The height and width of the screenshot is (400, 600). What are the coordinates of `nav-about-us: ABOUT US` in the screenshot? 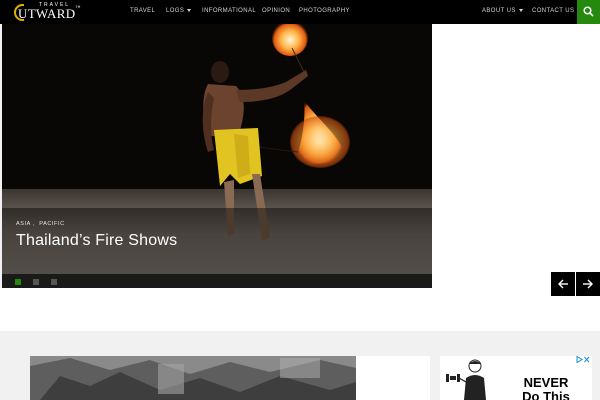 It's located at (502, 11).